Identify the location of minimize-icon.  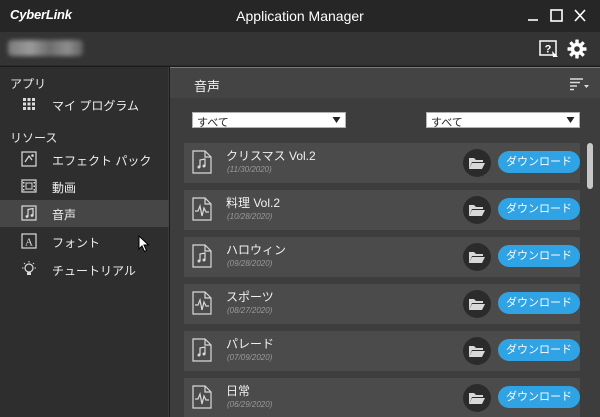
(533, 20).